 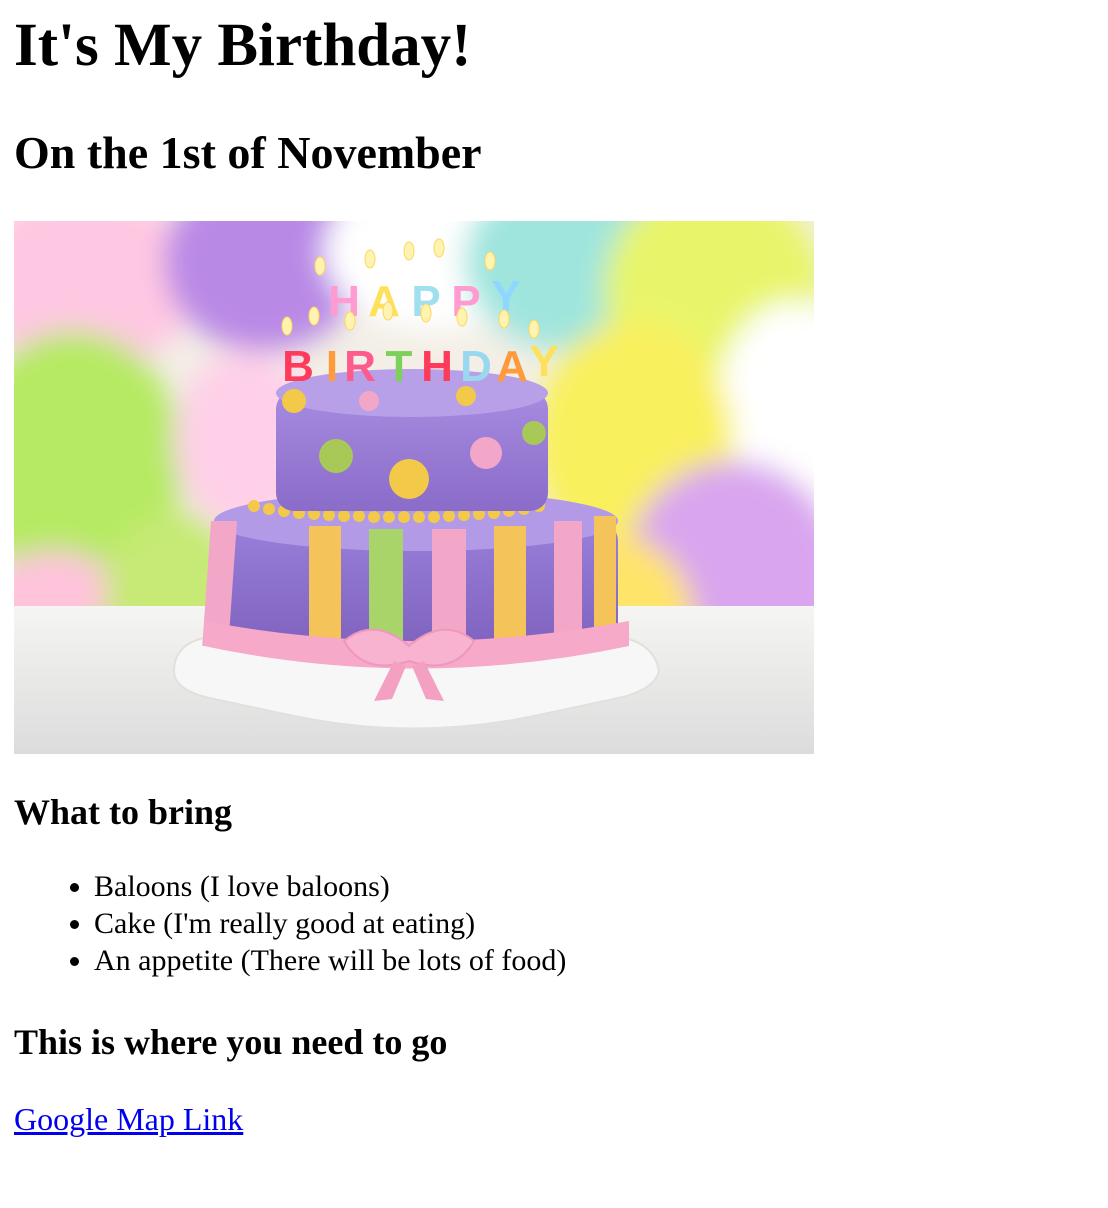 I want to click on svg-text: B, so click(x=298, y=366).